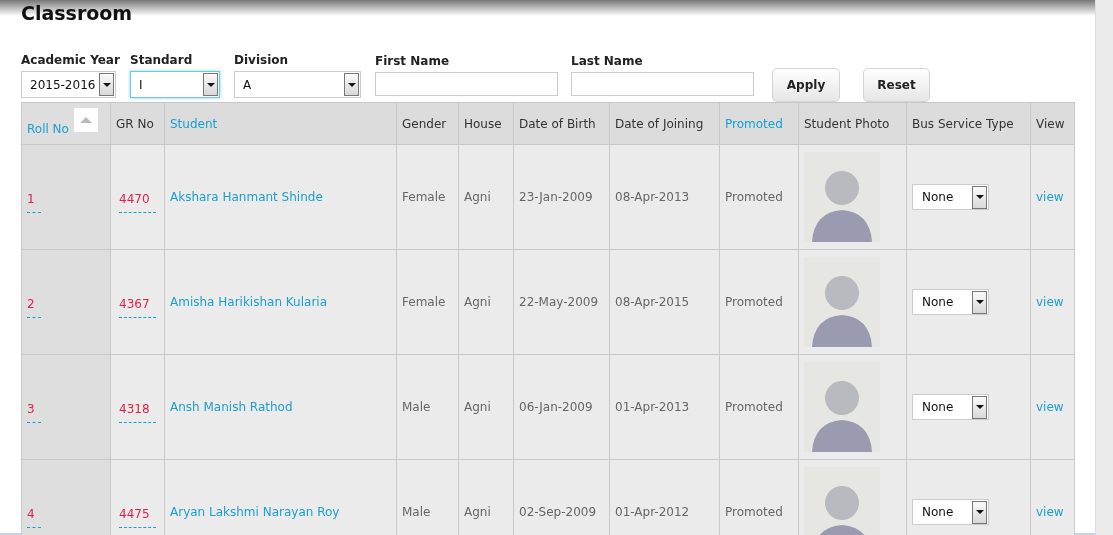 This screenshot has height=535, width=1113. Describe the element at coordinates (68, 84) in the screenshot. I see `dropdown: 2015-2016` at that location.